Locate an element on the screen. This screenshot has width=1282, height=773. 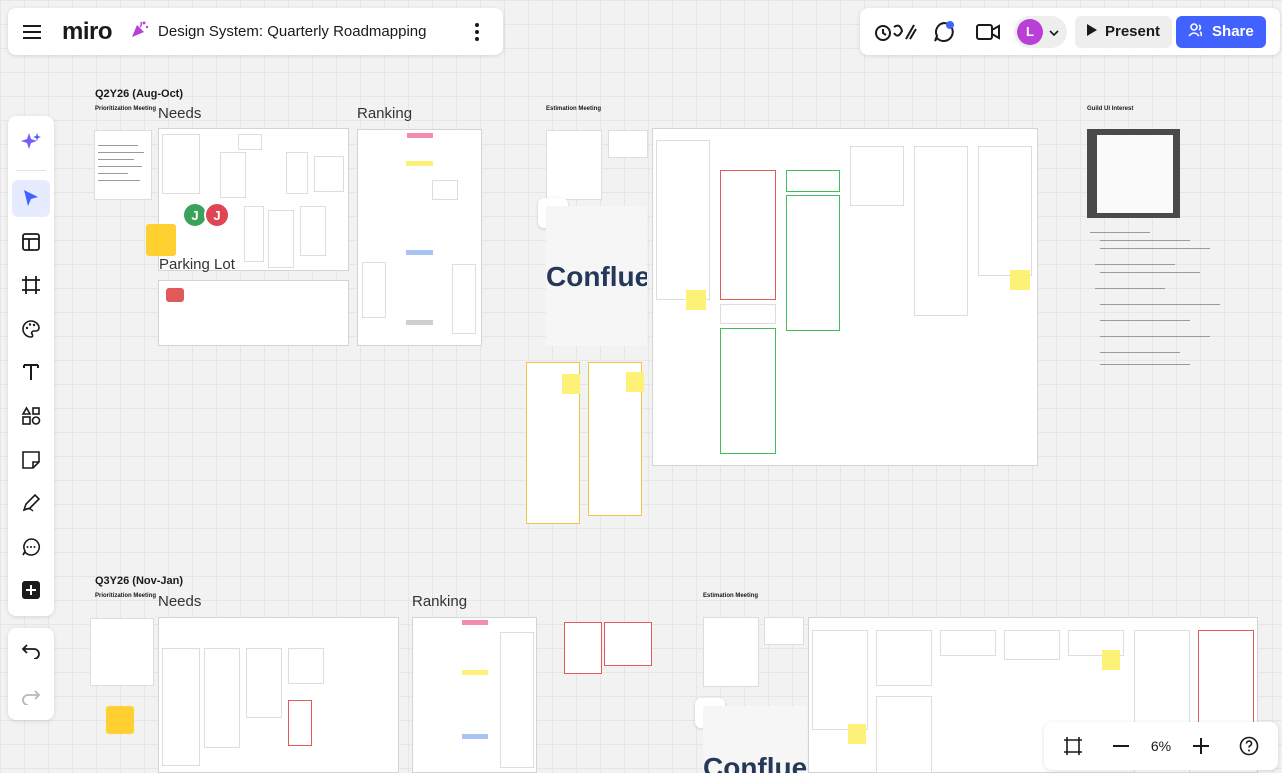
shapes-icon is located at coordinates (31, 416).